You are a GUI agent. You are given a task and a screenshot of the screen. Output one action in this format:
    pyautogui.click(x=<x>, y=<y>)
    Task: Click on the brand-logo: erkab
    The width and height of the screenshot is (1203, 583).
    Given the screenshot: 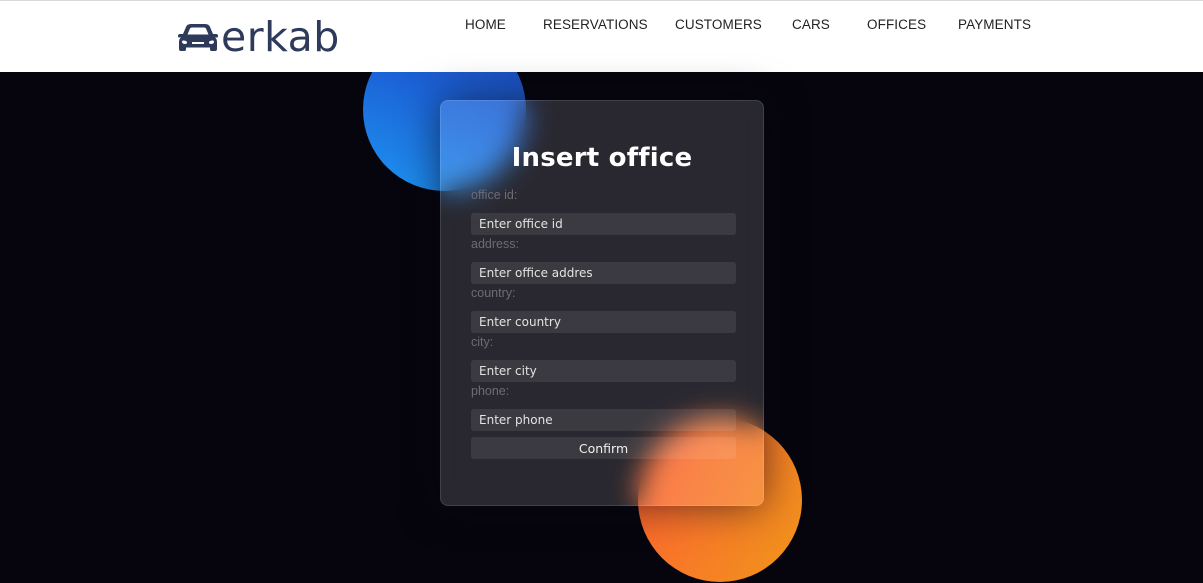 What is the action you would take?
    pyautogui.click(x=258, y=37)
    